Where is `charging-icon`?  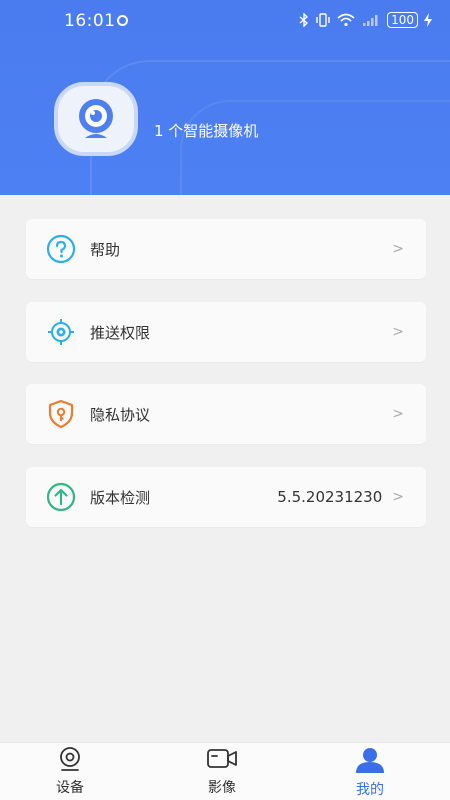
charging-icon is located at coordinates (428, 20).